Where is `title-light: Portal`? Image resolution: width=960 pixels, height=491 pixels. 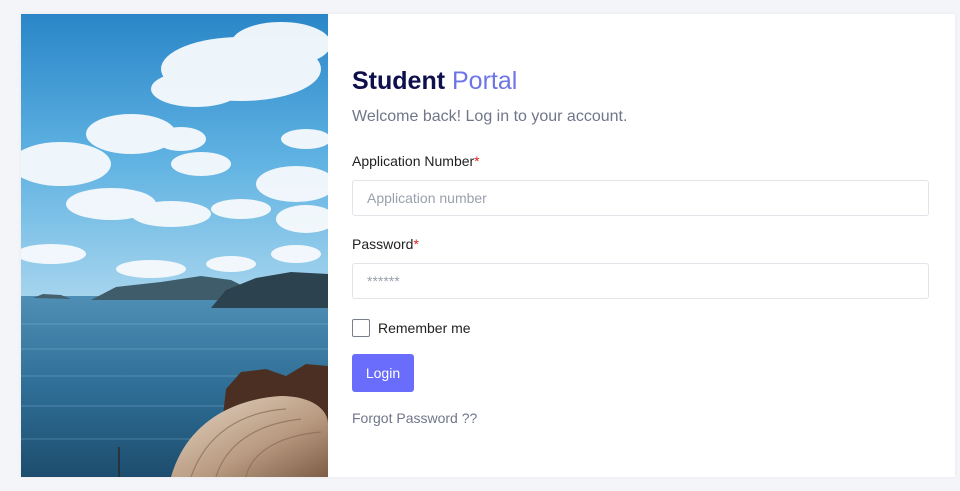 title-light: Portal is located at coordinates (485, 81).